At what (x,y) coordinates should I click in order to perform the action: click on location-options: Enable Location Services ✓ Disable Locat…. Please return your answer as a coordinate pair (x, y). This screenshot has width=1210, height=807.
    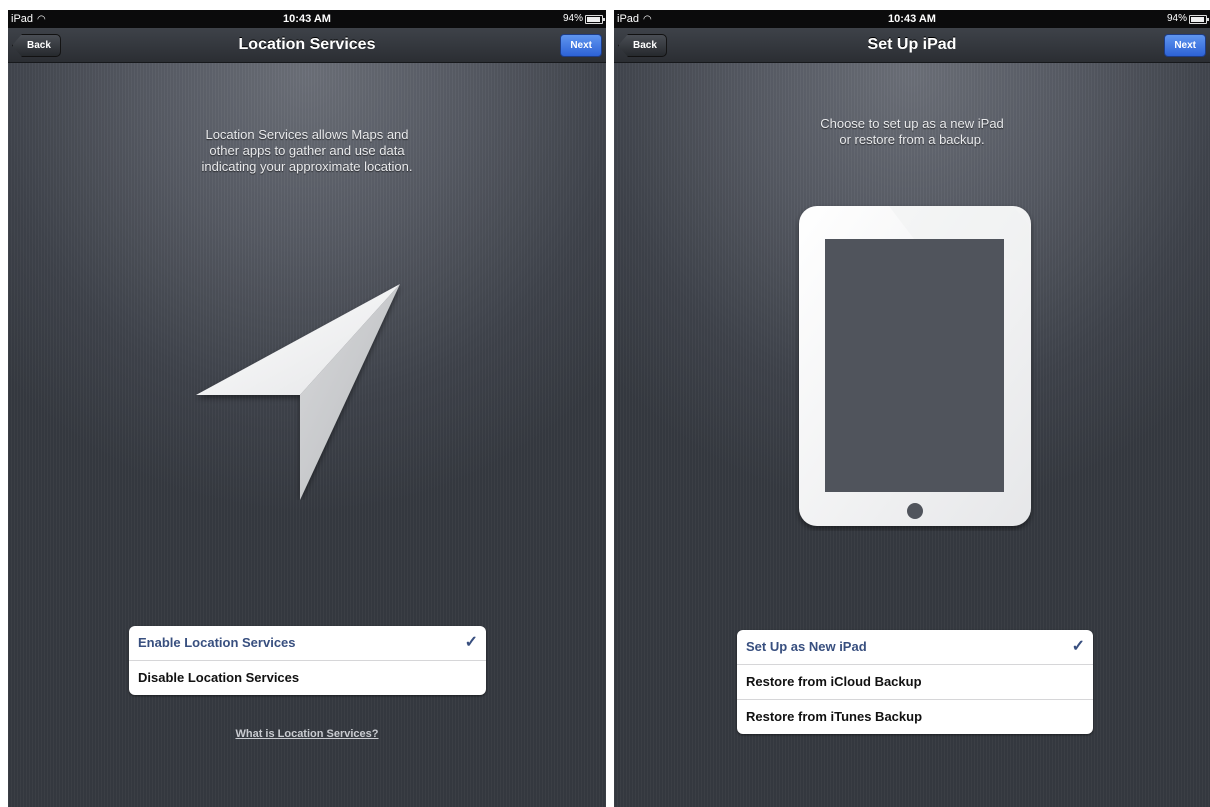
    Looking at the image, I should click on (307, 660).